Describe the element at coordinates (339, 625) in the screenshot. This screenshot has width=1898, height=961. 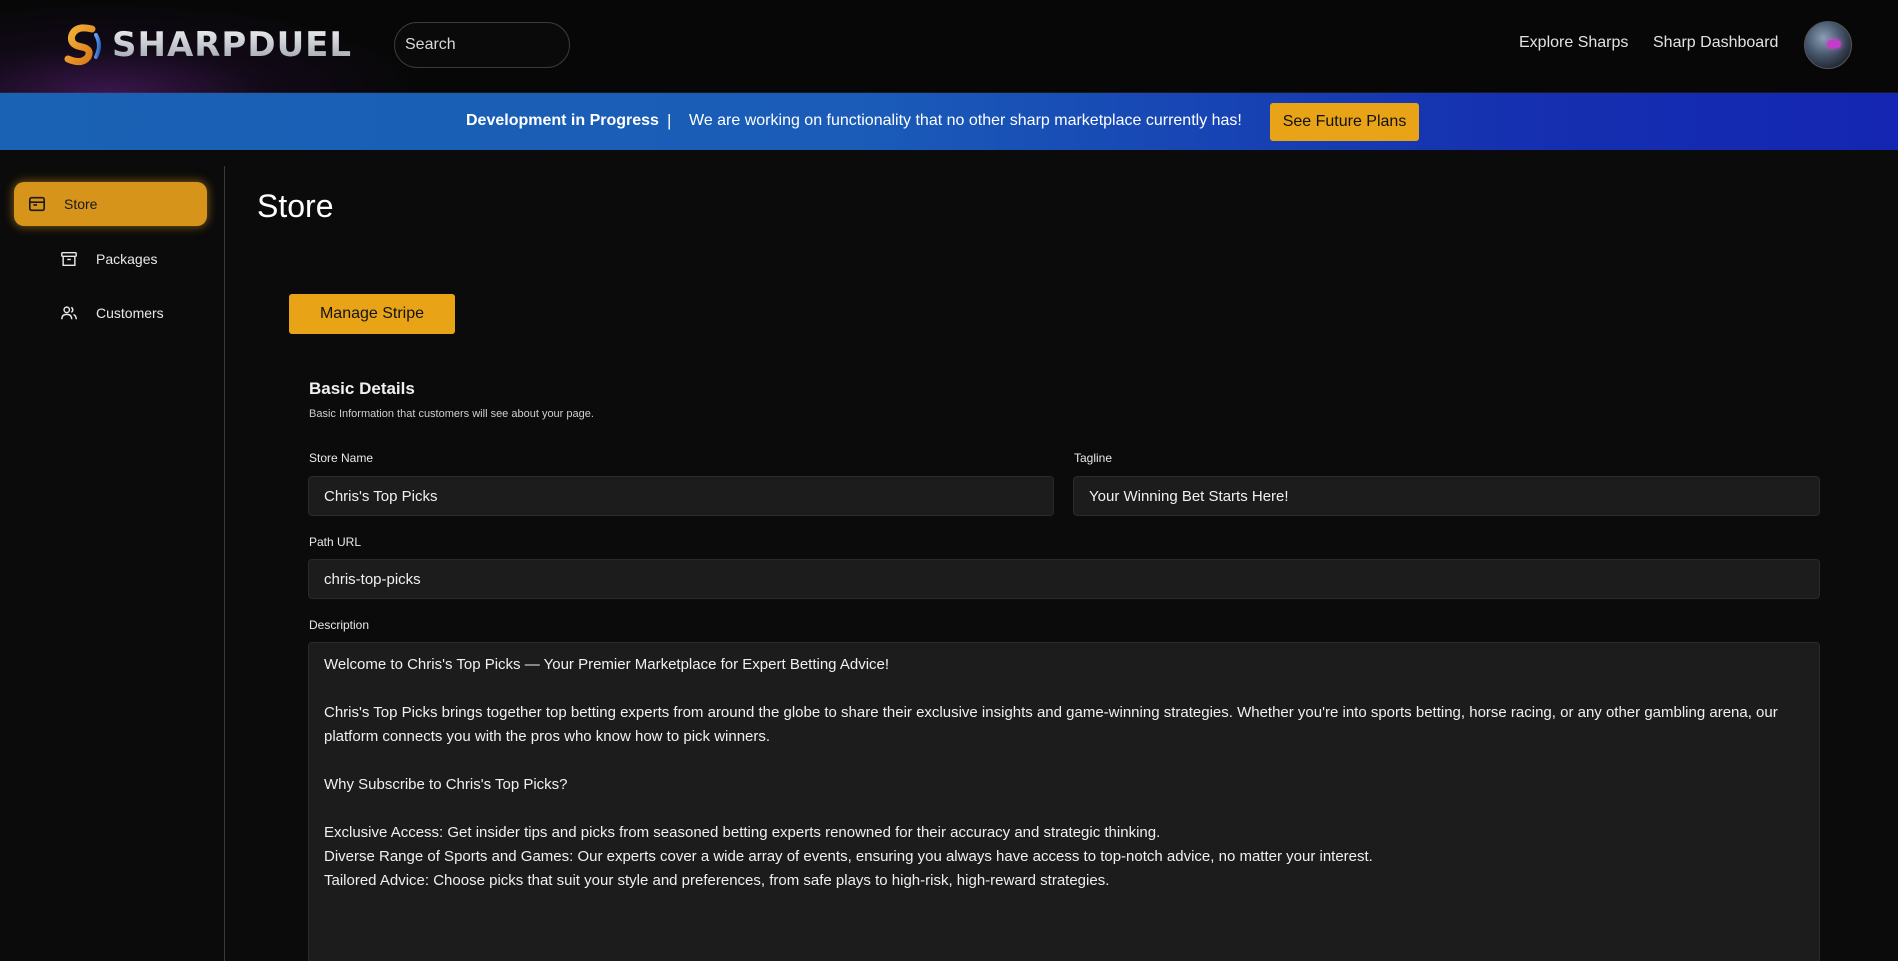
I see `description-label: Description` at that location.